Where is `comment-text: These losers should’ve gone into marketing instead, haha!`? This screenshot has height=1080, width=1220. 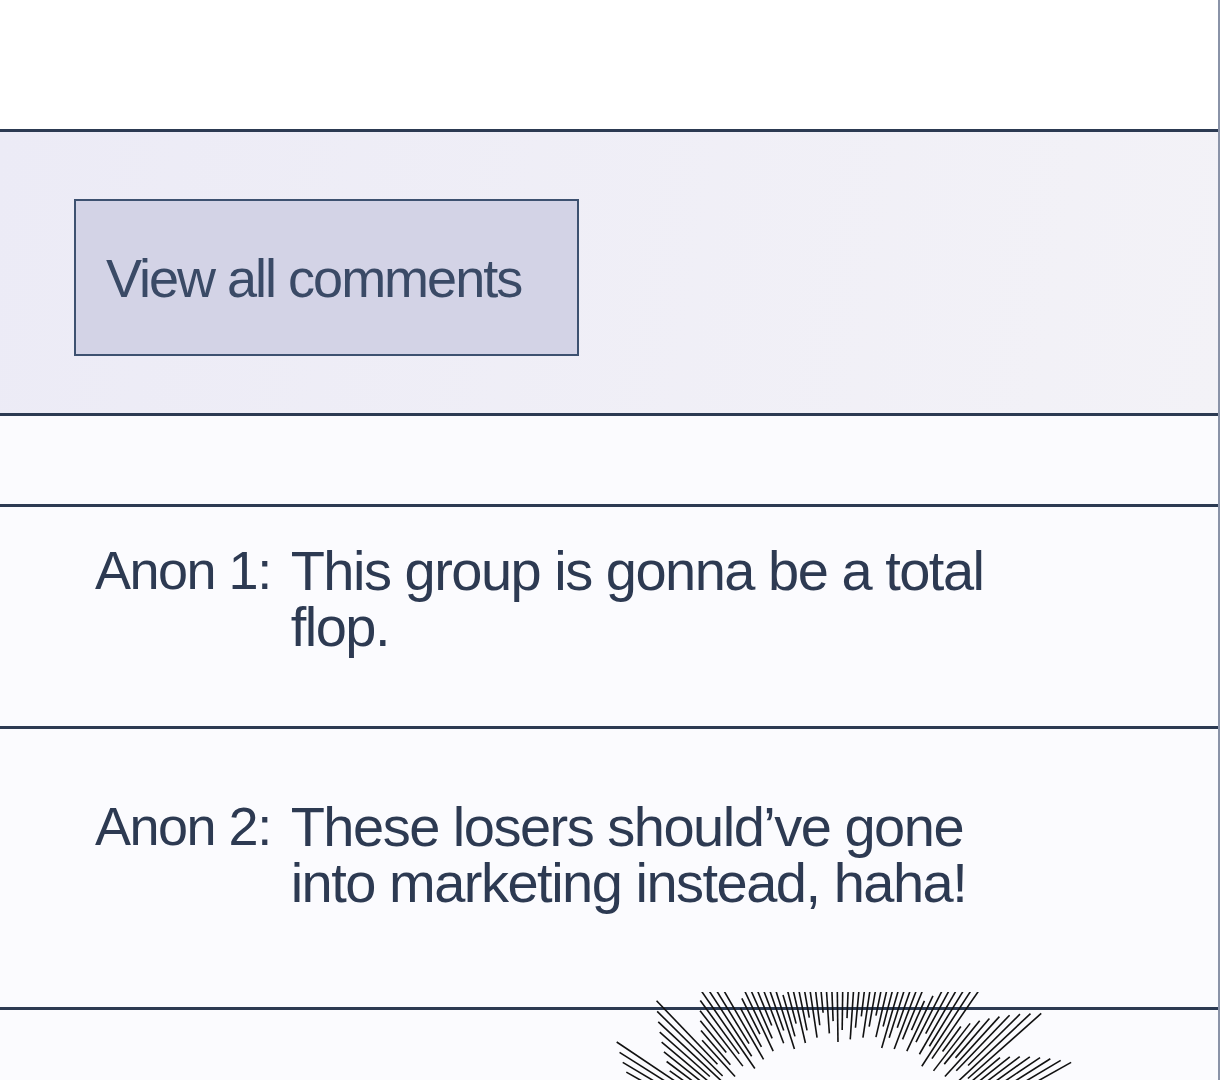
comment-text: These losers should’ve gone into marketing instead, haha! is located at coordinates (629, 857).